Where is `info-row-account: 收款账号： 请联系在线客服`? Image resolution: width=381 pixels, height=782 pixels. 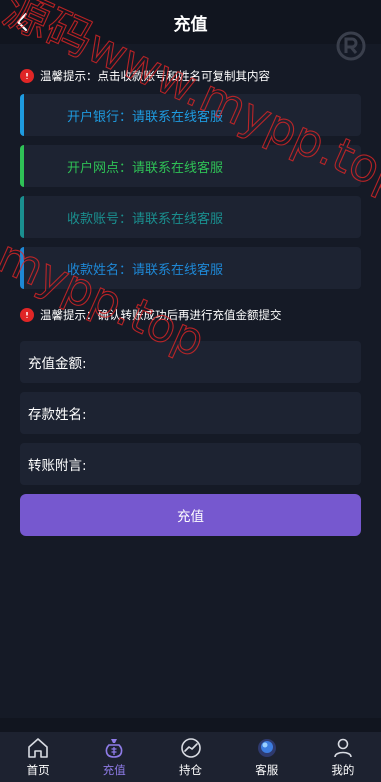 info-row-account: 收款账号： 请联系在线客服 is located at coordinates (190, 217).